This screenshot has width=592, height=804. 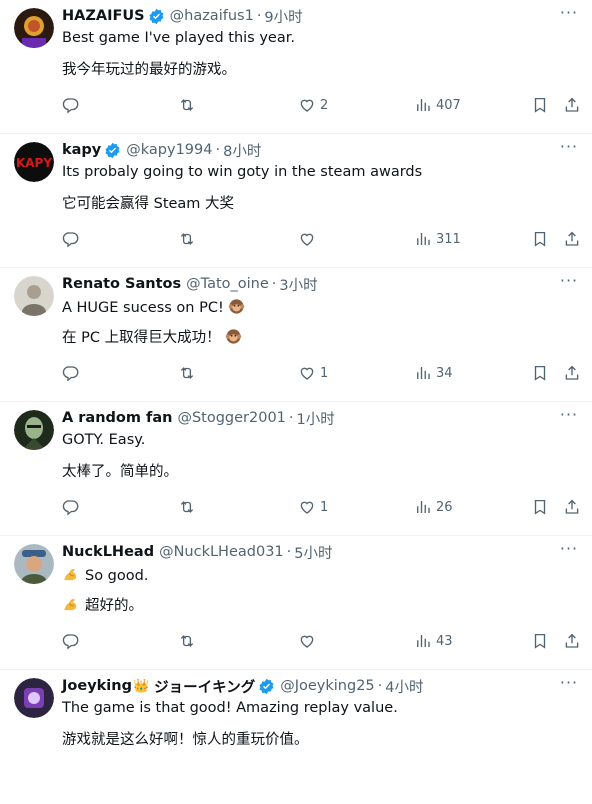 What do you see at coordinates (204, 686) in the screenshot?
I see `display-name-japanese: ジョーイキング` at bounding box center [204, 686].